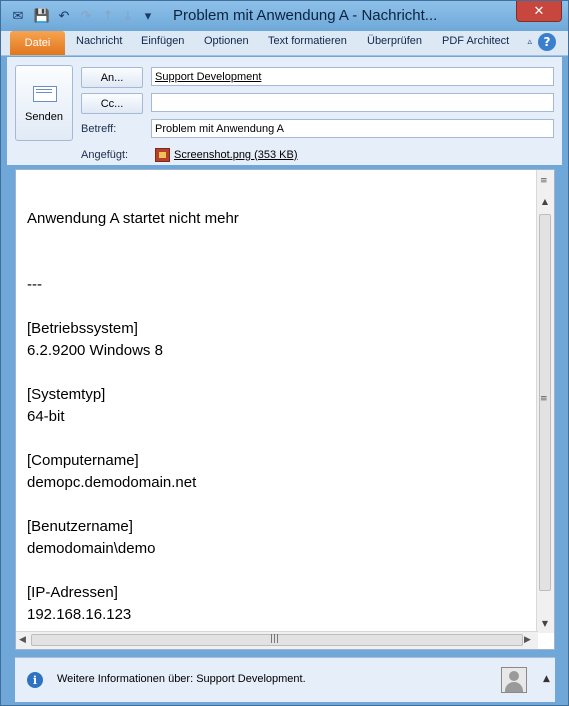 The image size is (569, 706). What do you see at coordinates (82, 328) in the screenshot?
I see `body-line: [Betriebssystem]` at bounding box center [82, 328].